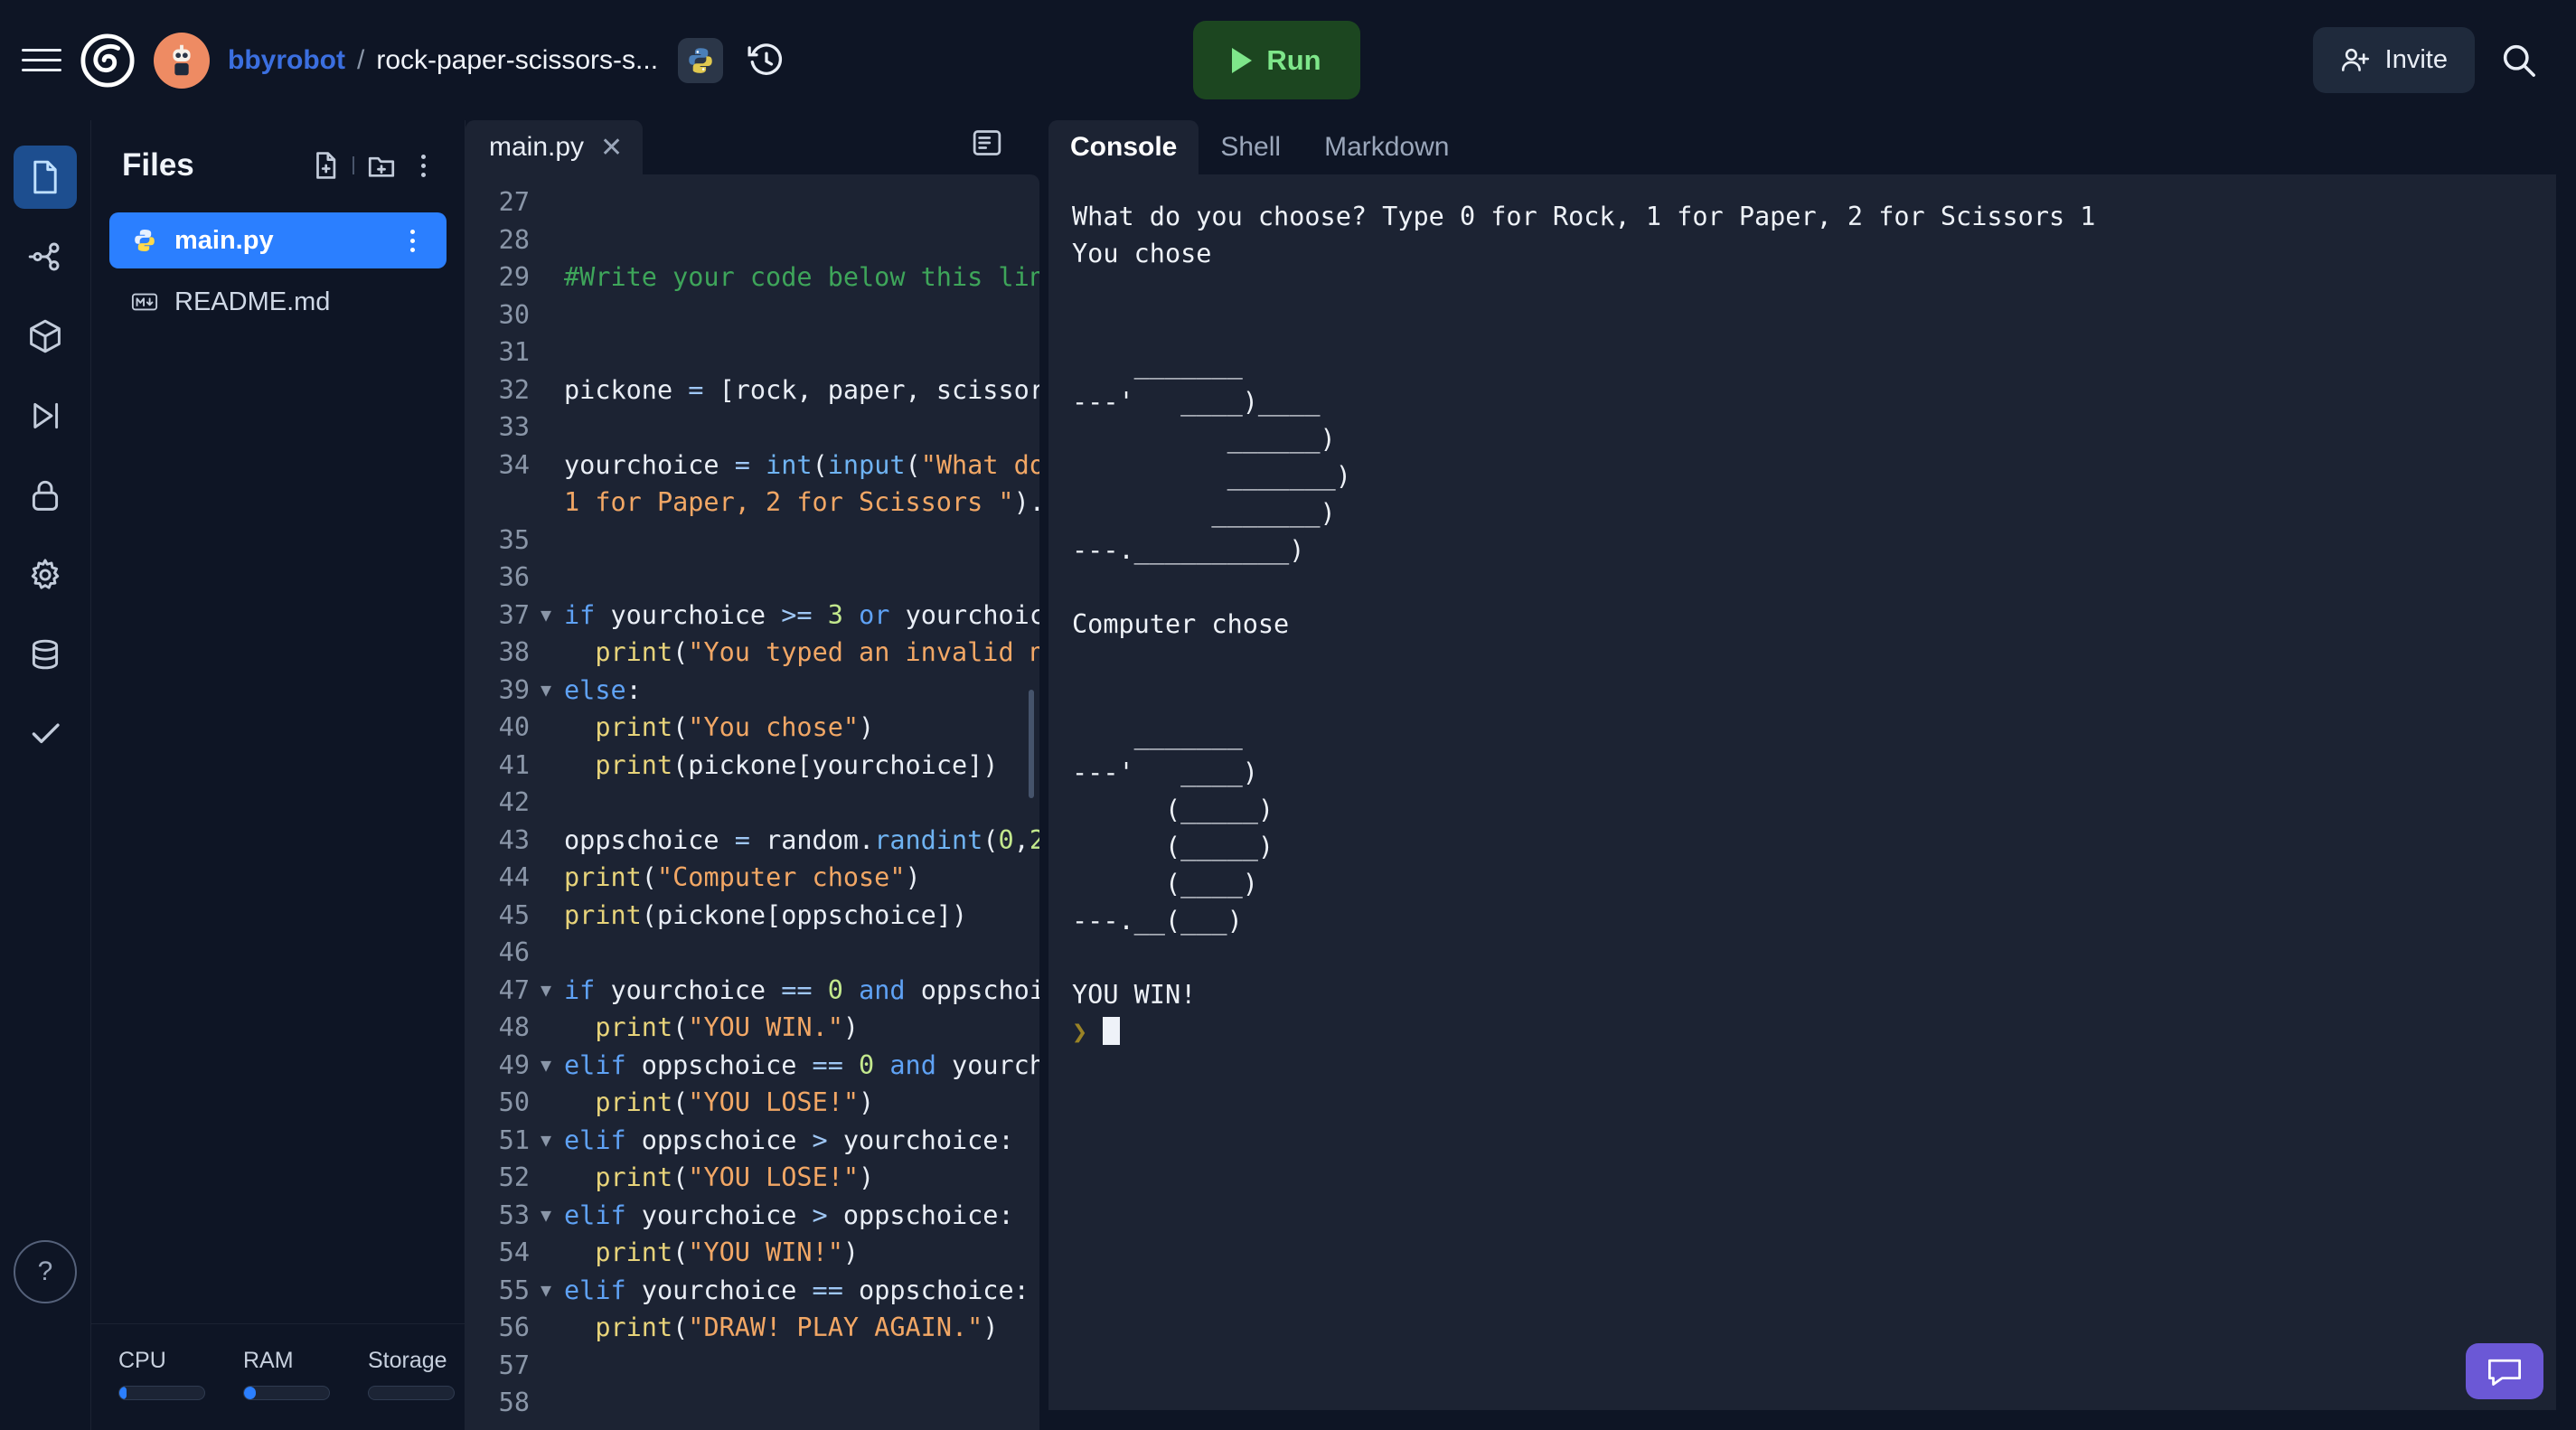  What do you see at coordinates (45, 775) in the screenshot?
I see `sidebar-rail: ?` at bounding box center [45, 775].